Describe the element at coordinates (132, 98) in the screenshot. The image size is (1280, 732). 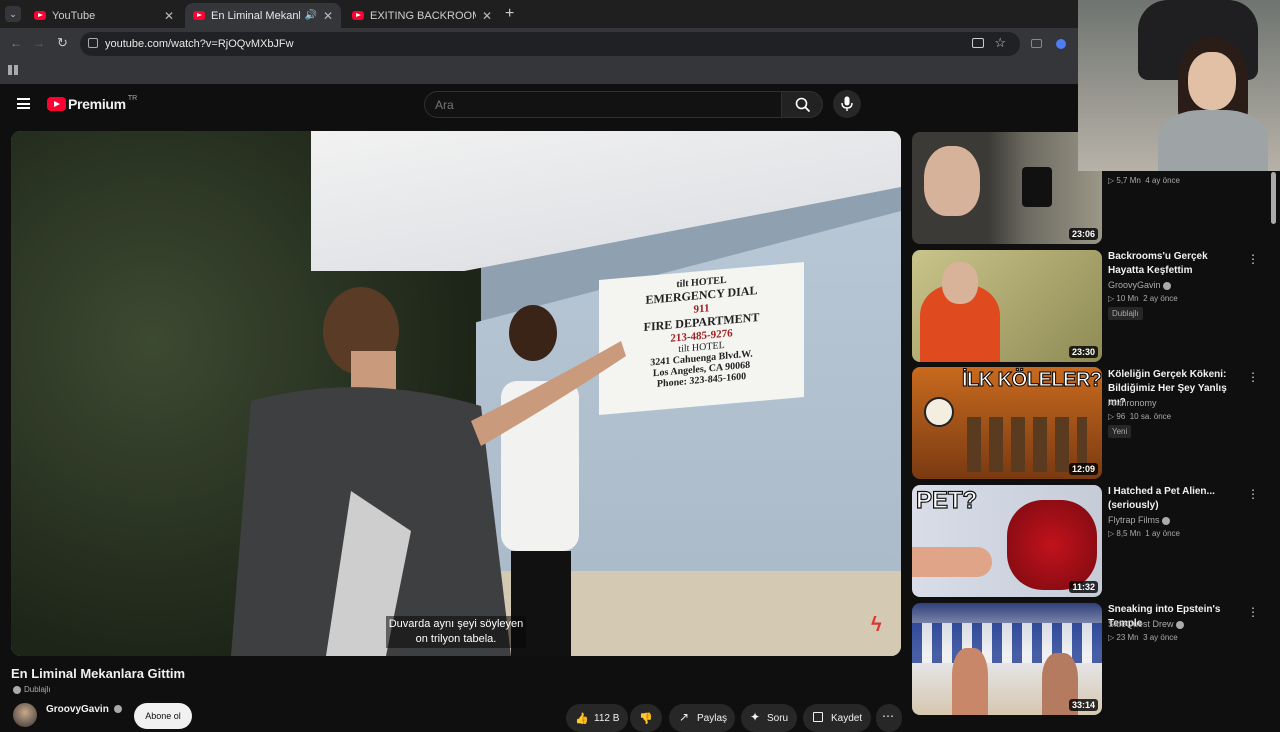
I see `region-code: TR` at that location.